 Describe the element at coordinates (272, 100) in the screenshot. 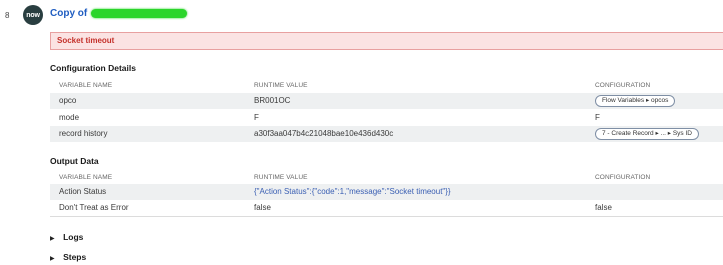

I see `runtime-value: BR001OC` at that location.